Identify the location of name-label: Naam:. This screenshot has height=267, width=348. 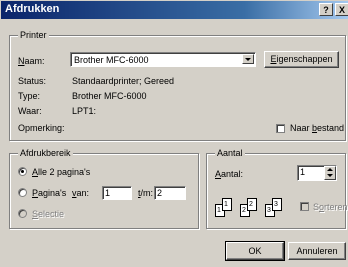
(31, 61).